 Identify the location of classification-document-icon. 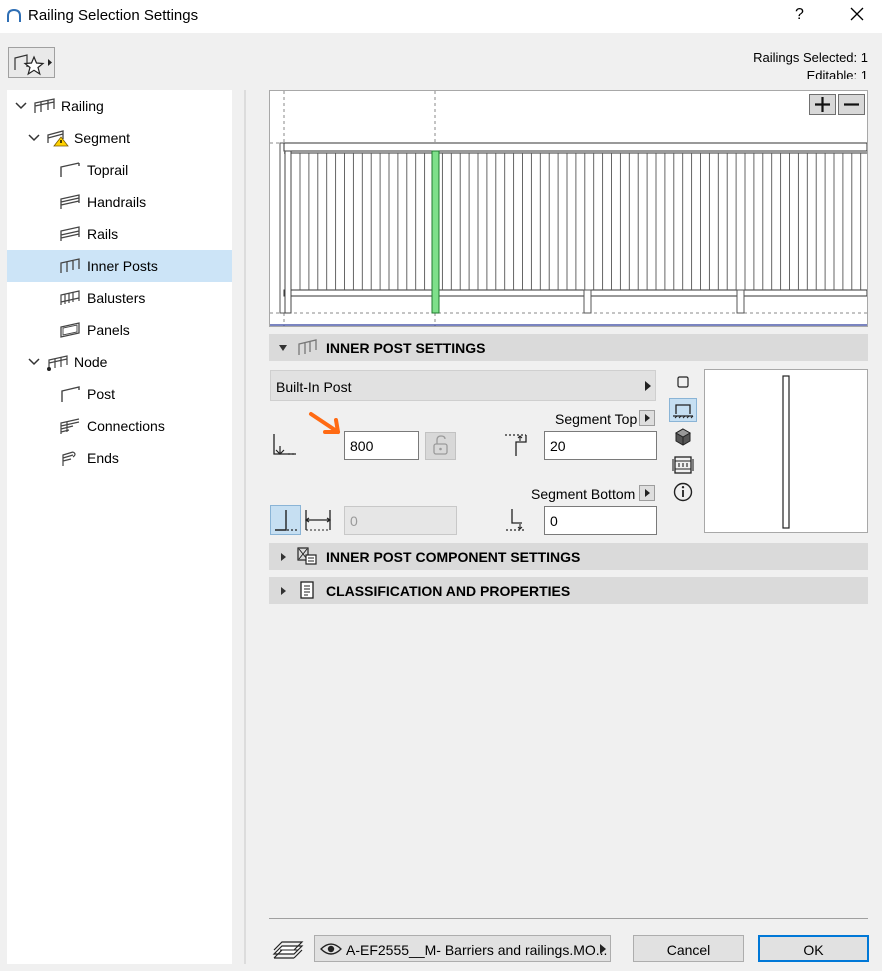
(307, 590).